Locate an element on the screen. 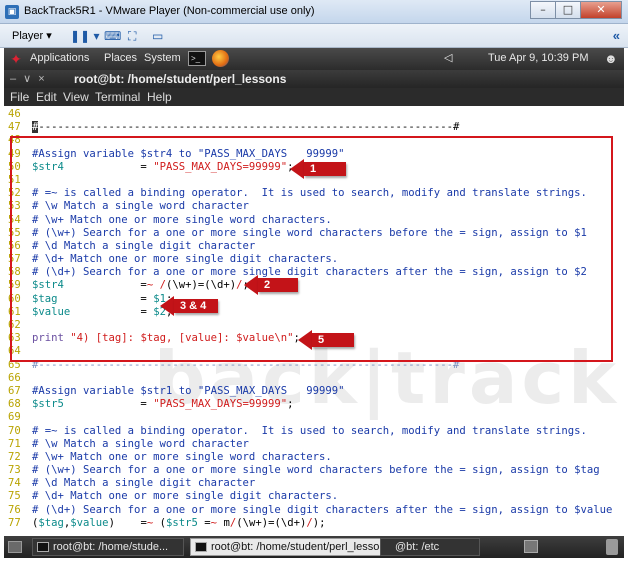  clock: Tue Apr 9, 10:39 PM is located at coordinates (538, 58).